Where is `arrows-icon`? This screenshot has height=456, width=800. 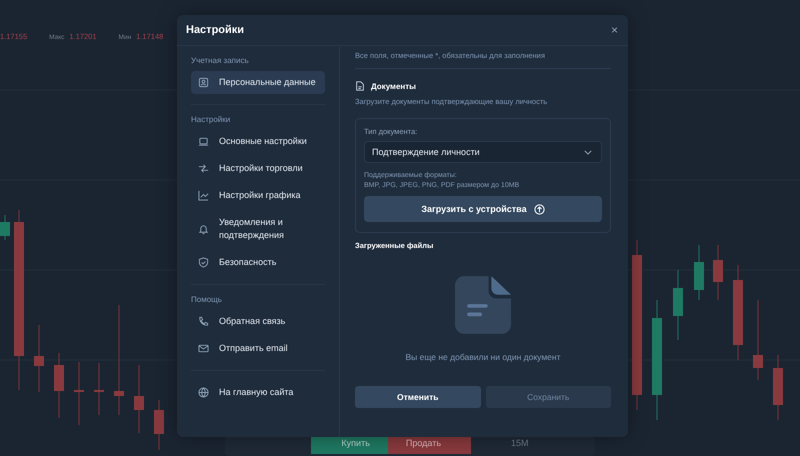
arrows-icon is located at coordinates (203, 168).